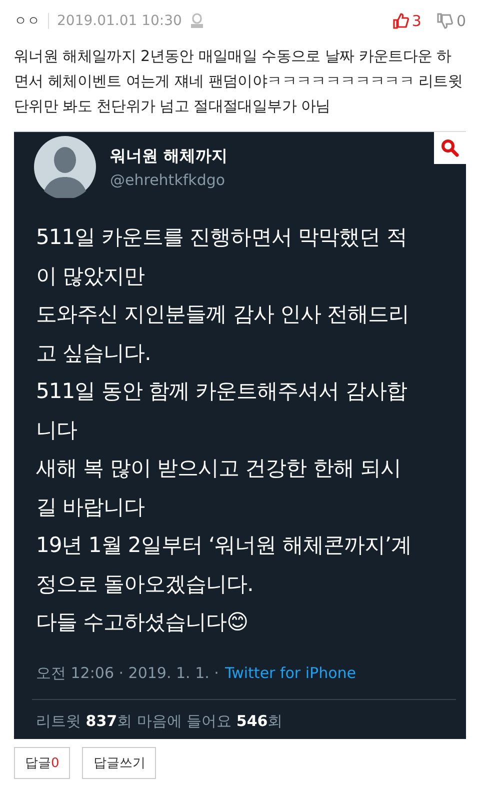 This screenshot has width=480, height=792. I want to click on dislike-count: 0, so click(461, 21).